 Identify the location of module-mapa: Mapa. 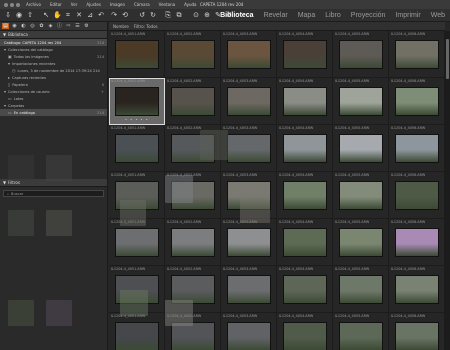
(307, 15).